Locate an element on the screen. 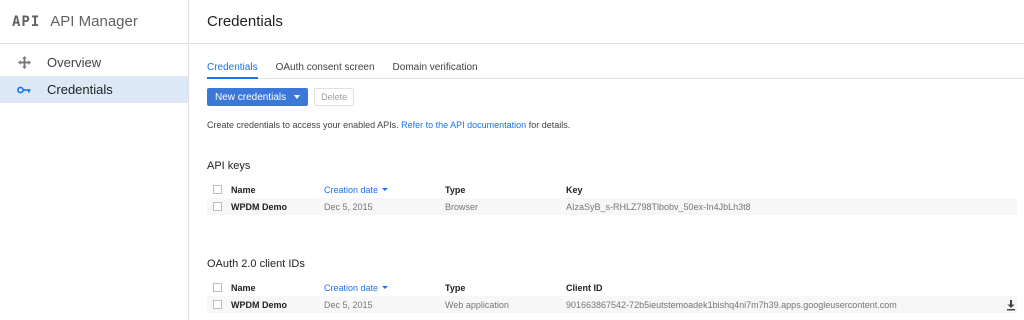  tab-credentials: Credentials is located at coordinates (232, 69).